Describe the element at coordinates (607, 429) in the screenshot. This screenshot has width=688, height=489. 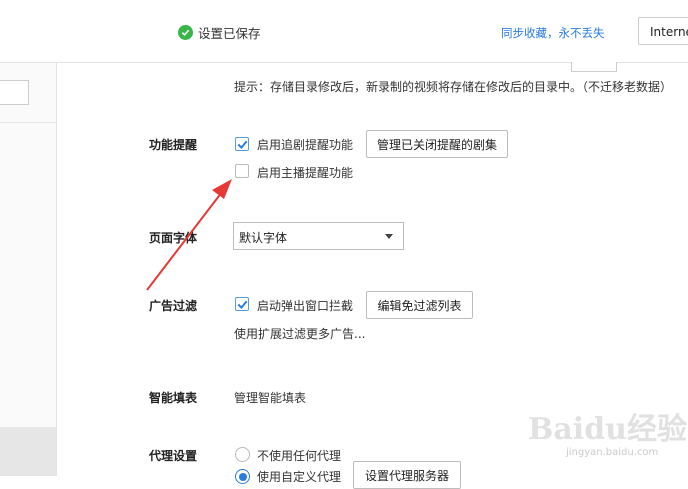
I see `baidu-watermark: Baidu经验` at that location.